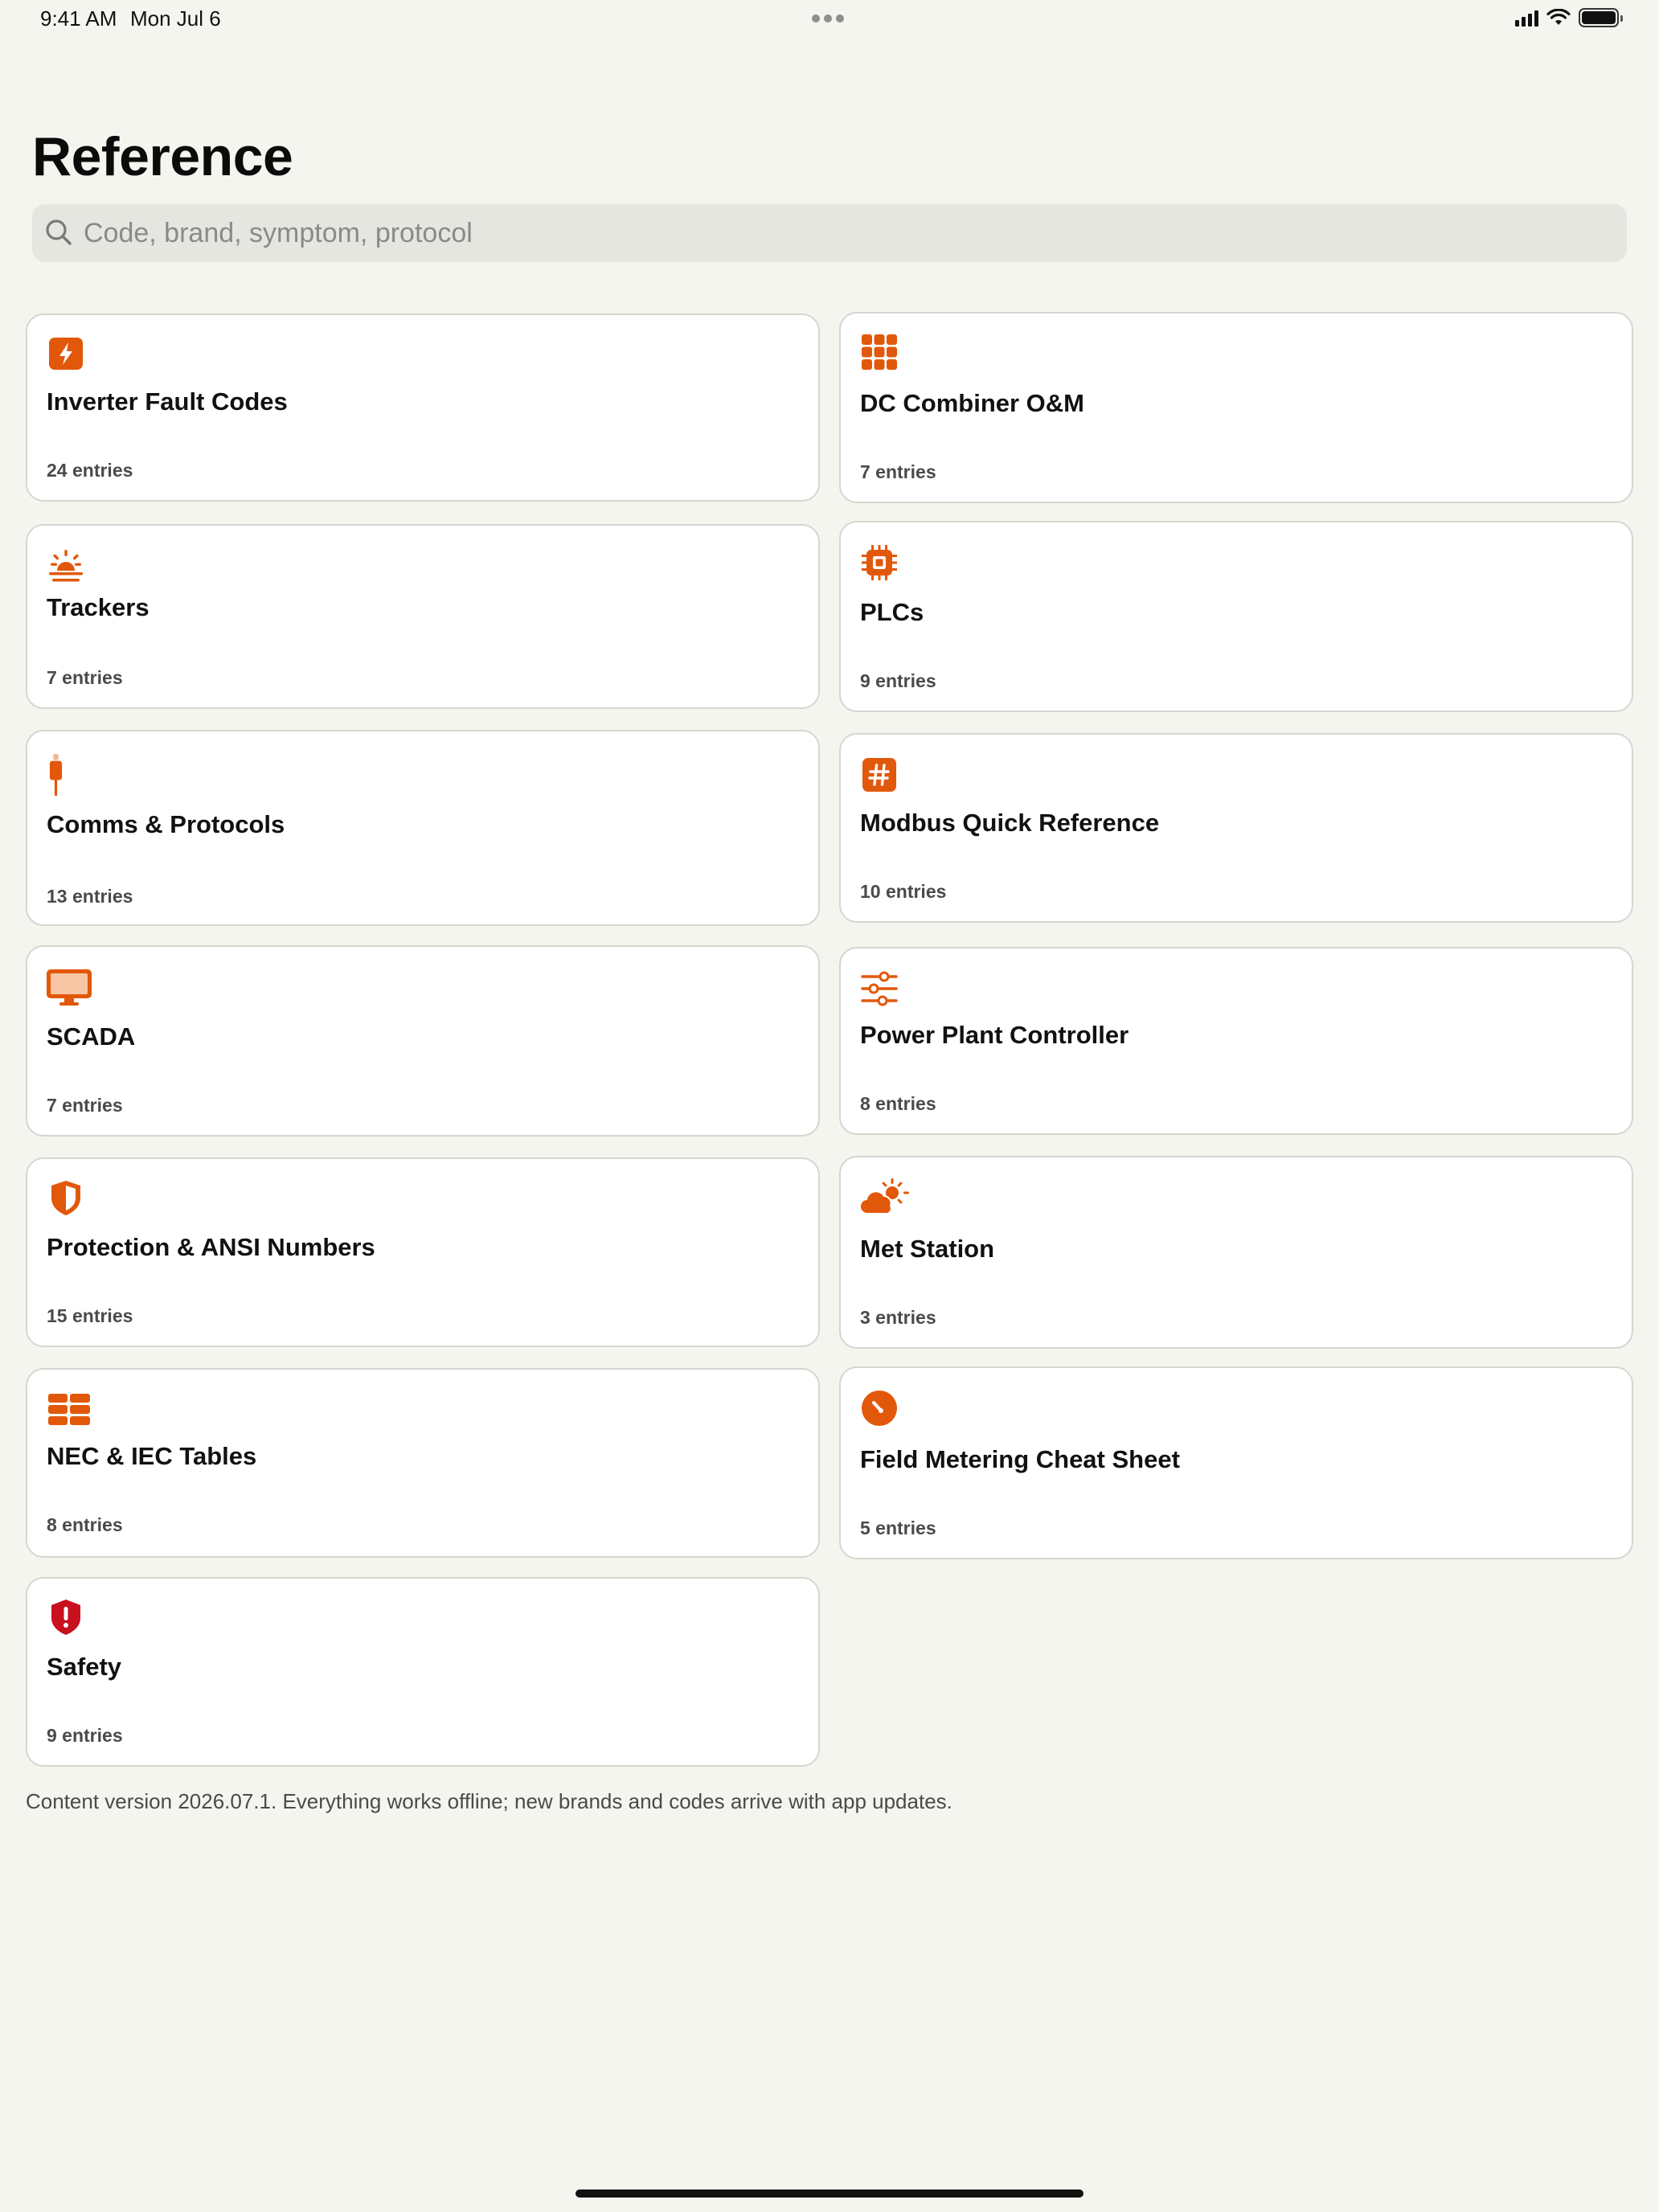 This screenshot has height=2212, width=1659. What do you see at coordinates (90, 470) in the screenshot?
I see `card-entry-count: 24 entries` at bounding box center [90, 470].